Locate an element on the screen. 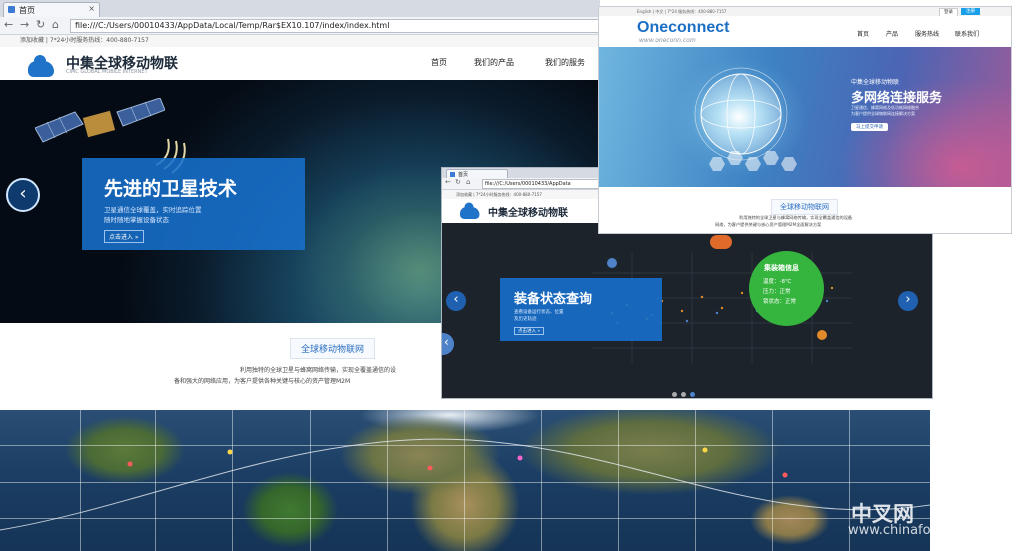  tab-strip: 首页 × is located at coordinates (300, 9).